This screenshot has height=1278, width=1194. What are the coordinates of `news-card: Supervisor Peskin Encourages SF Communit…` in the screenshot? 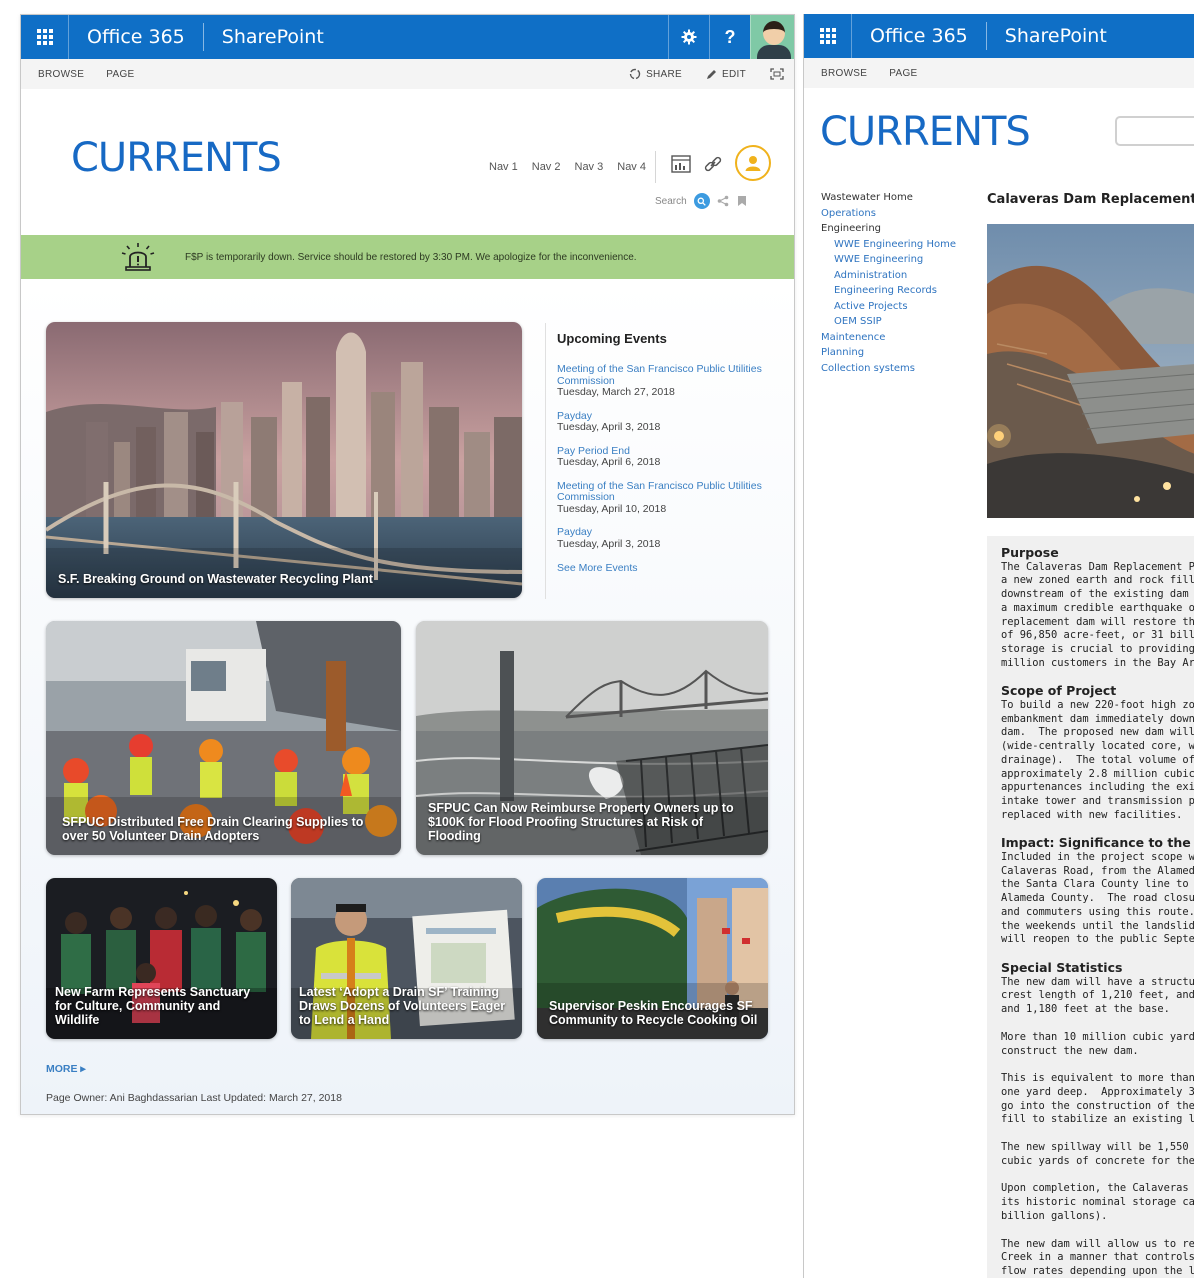 It's located at (652, 958).